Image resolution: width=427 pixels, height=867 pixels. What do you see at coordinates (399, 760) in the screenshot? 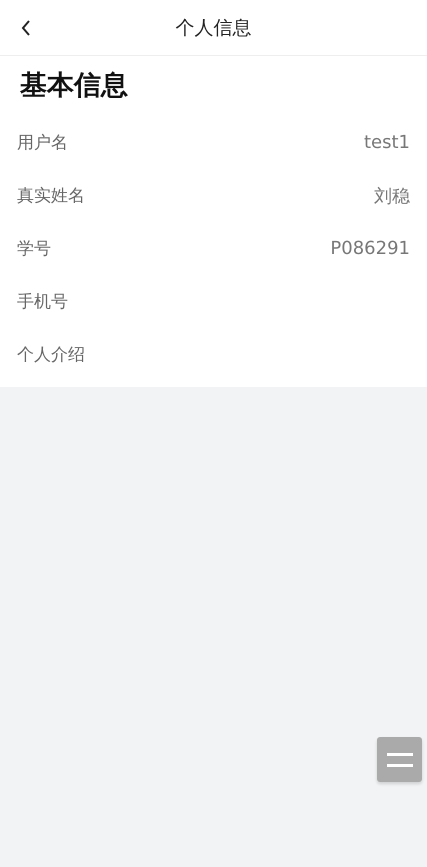
I see `menu-icon` at bounding box center [399, 760].